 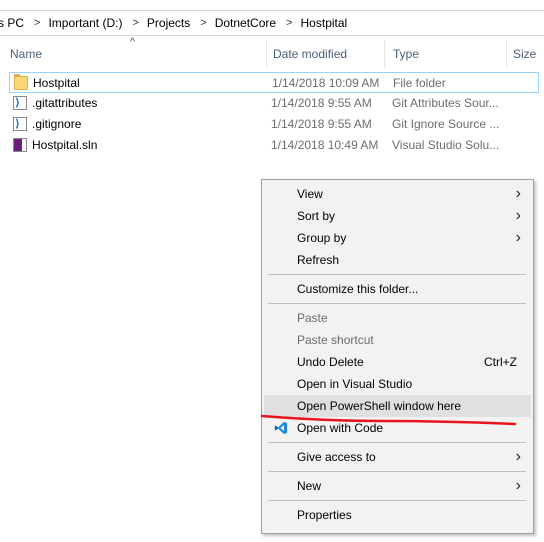 I want to click on menu-item-open-with-code: Open with Code, so click(x=397, y=428).